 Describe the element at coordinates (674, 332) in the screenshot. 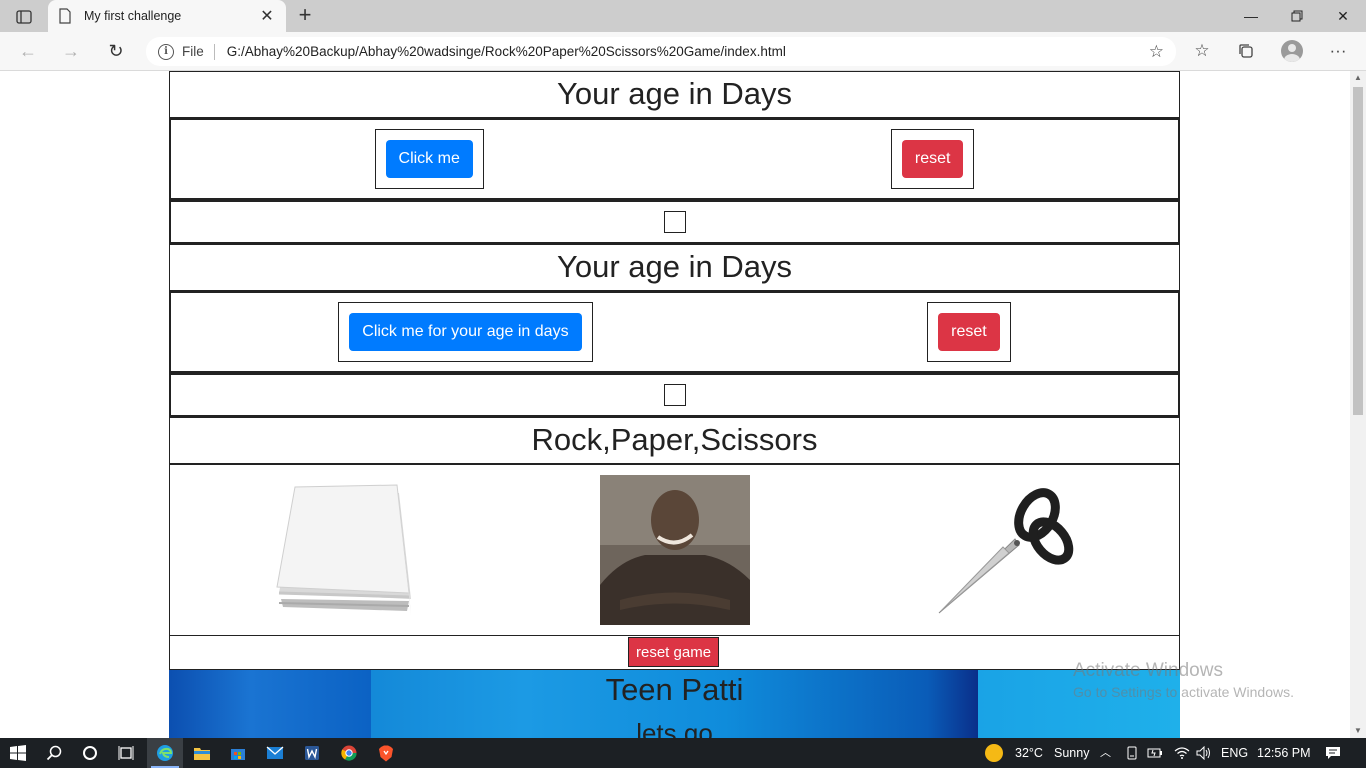

I see `challenge2-buttons: Click me for your age in days reset` at that location.